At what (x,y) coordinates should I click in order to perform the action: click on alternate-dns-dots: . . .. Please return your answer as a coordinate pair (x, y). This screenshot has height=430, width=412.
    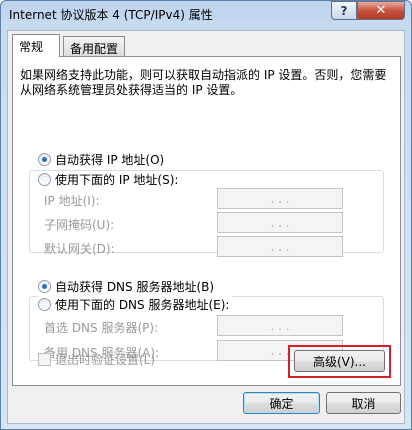
    Looking at the image, I should click on (280, 350).